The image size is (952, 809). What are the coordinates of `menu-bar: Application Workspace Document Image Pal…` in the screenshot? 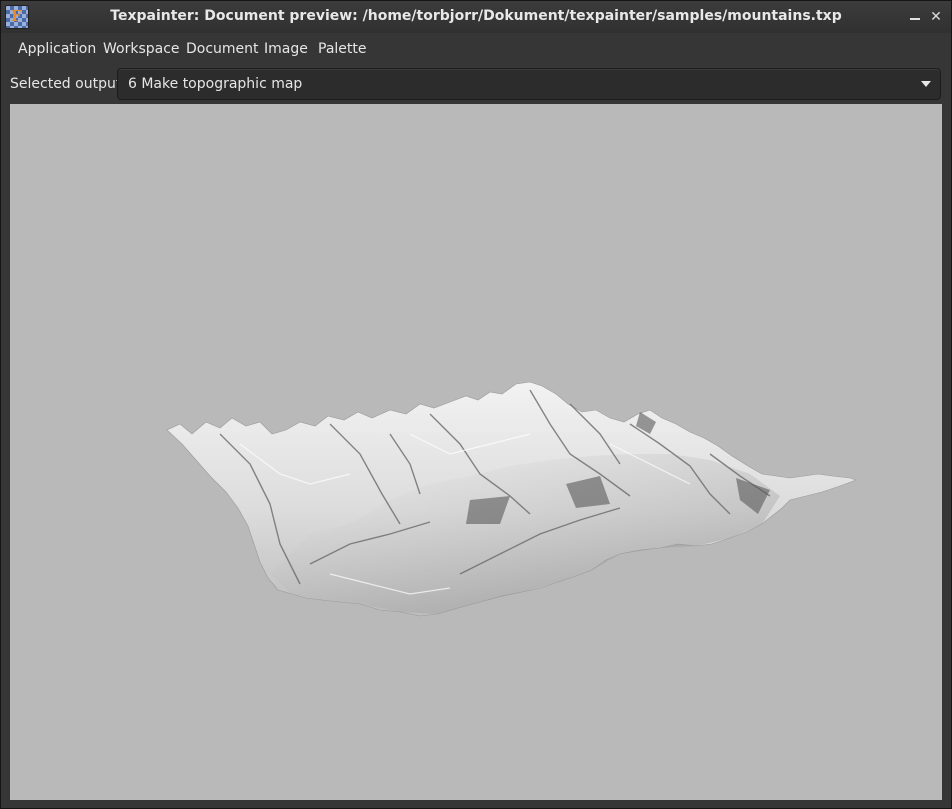 It's located at (476, 49).